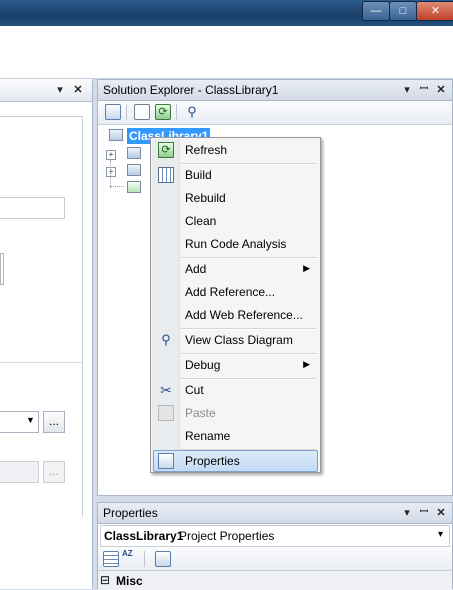 Image resolution: width=453 pixels, height=590 pixels. Describe the element at coordinates (60, 90) in the screenshot. I see `left-panel-dropdown-icon: ▾` at that location.